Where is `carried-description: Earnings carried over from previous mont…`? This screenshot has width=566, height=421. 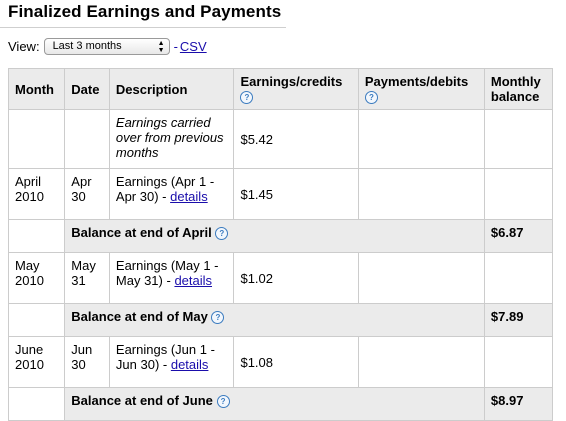
carried-description: Earnings carried over from previous mont… is located at coordinates (171, 139).